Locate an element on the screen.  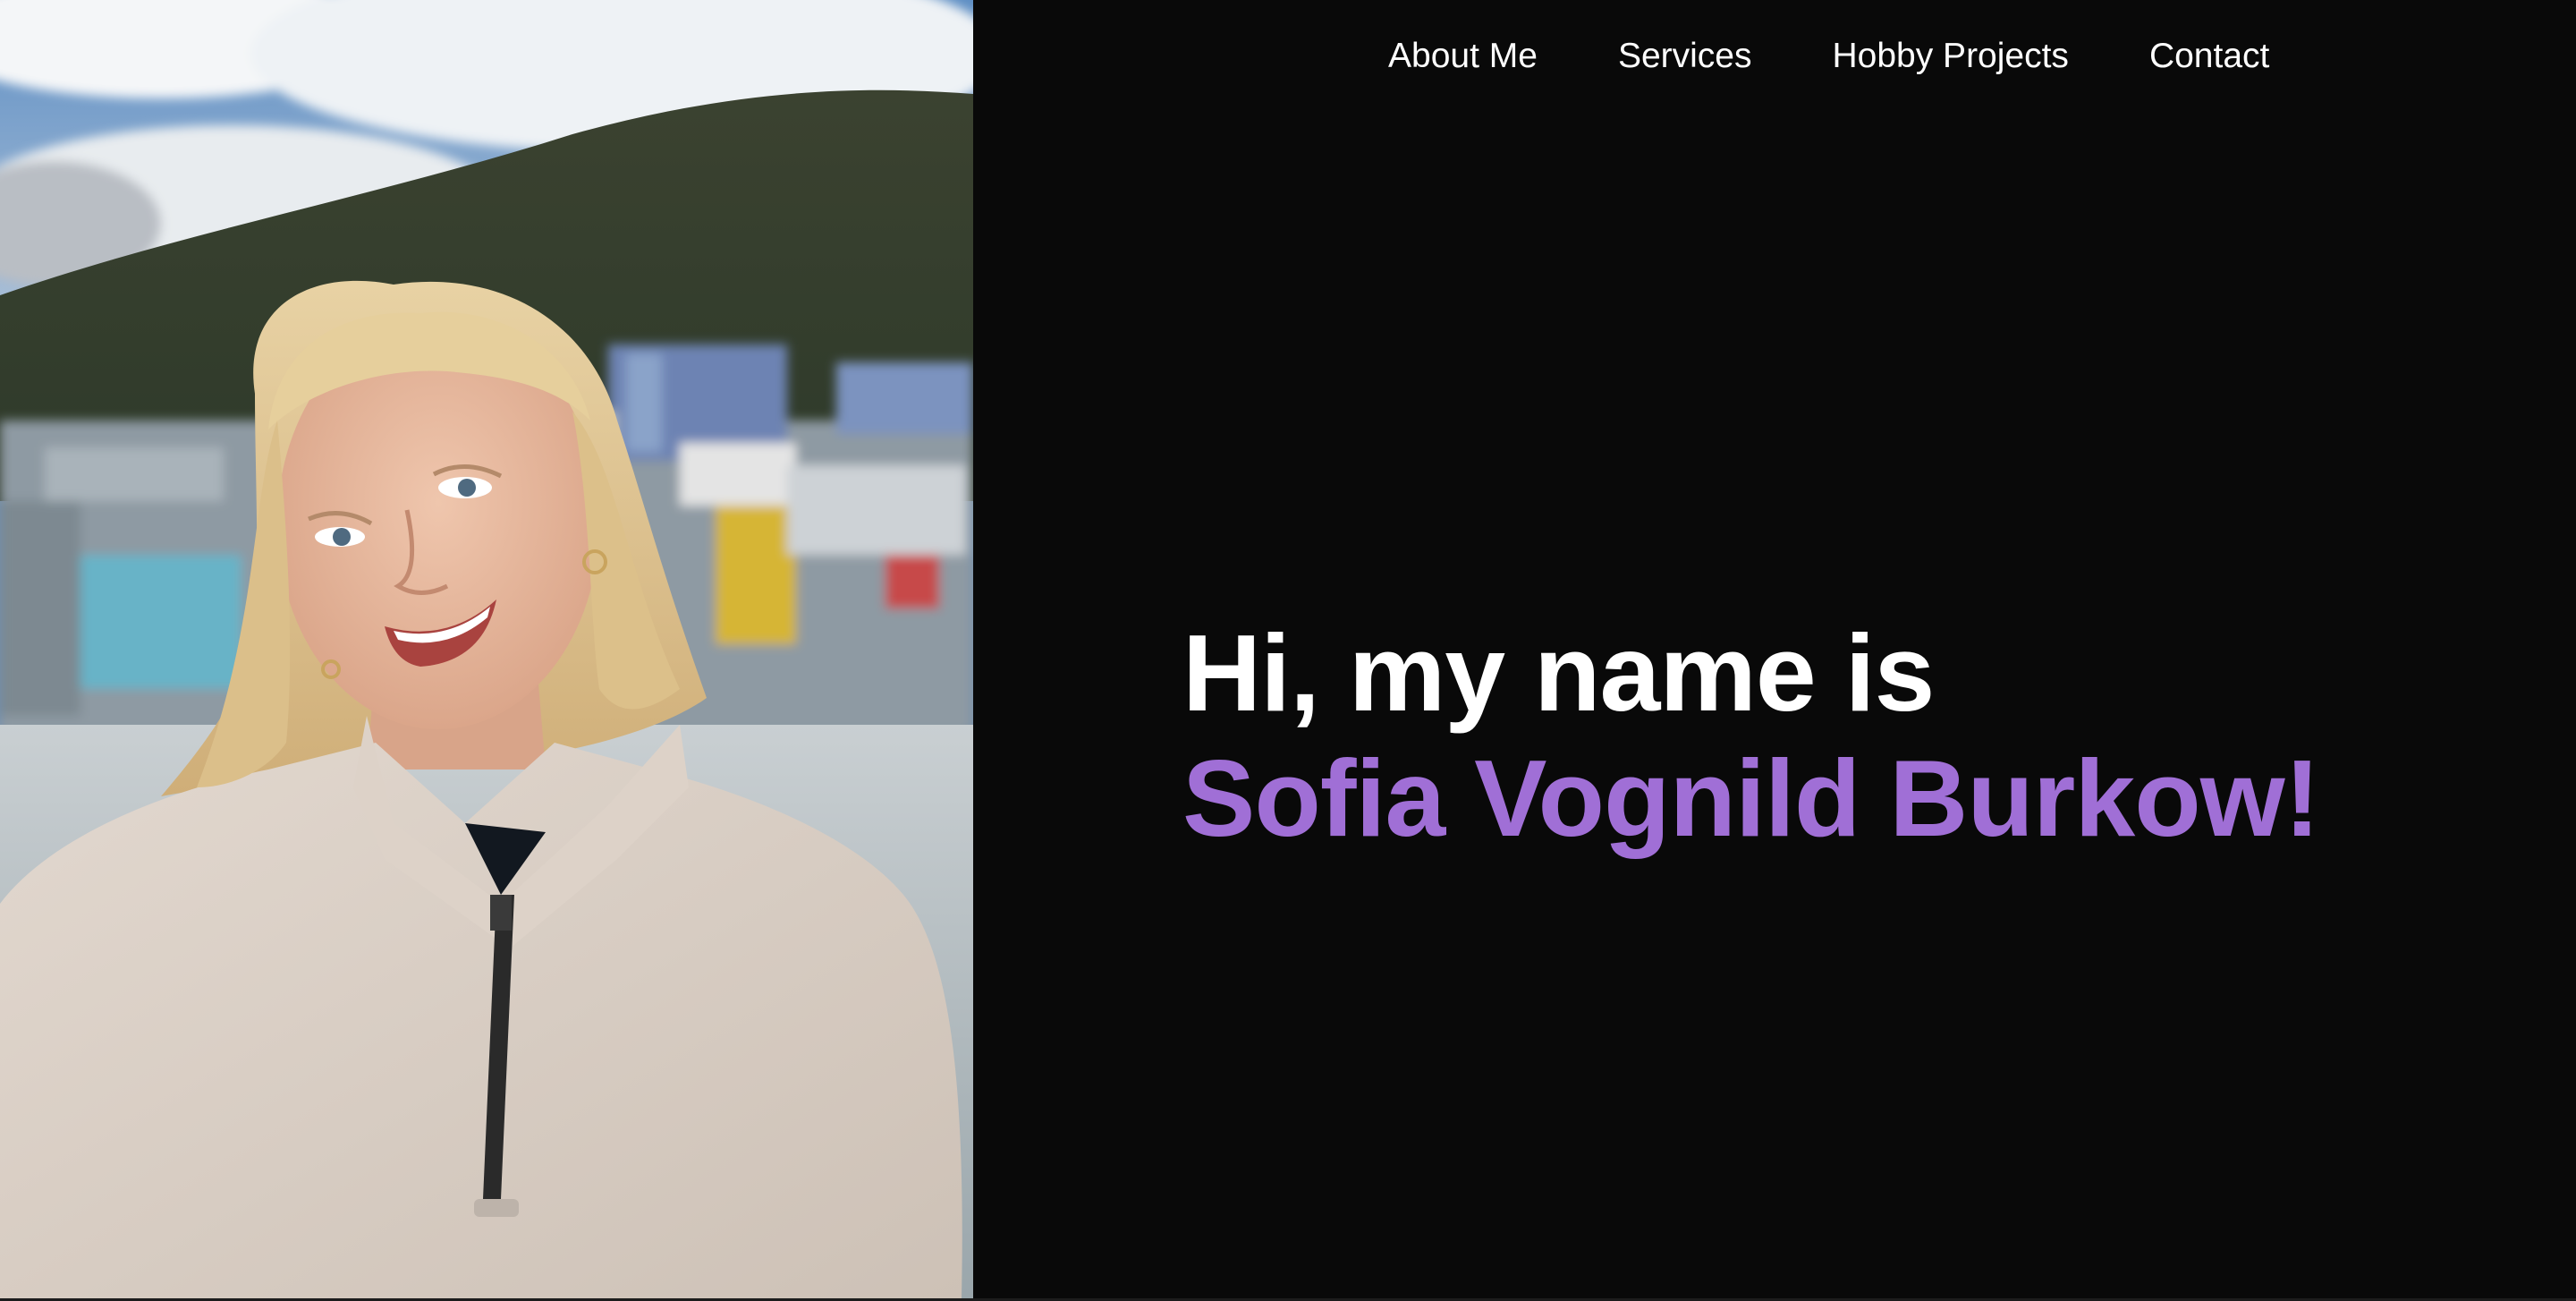
nav-link-about-me: About Me is located at coordinates (1463, 56).